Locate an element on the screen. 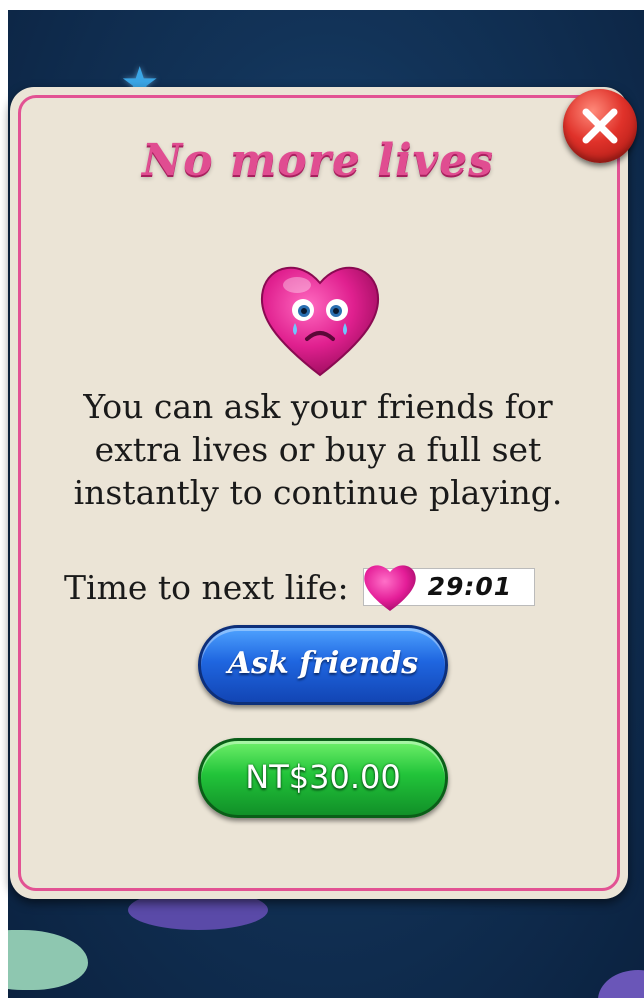 This screenshot has width=644, height=998. timer-box: 29:01 is located at coordinates (448, 588).